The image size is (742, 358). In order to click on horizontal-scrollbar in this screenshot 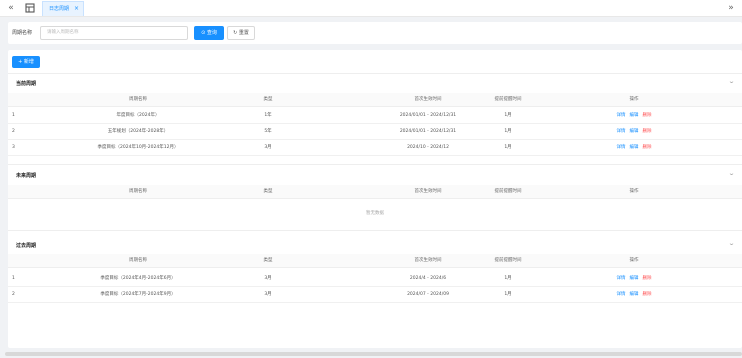, I will do `click(373, 354)`.